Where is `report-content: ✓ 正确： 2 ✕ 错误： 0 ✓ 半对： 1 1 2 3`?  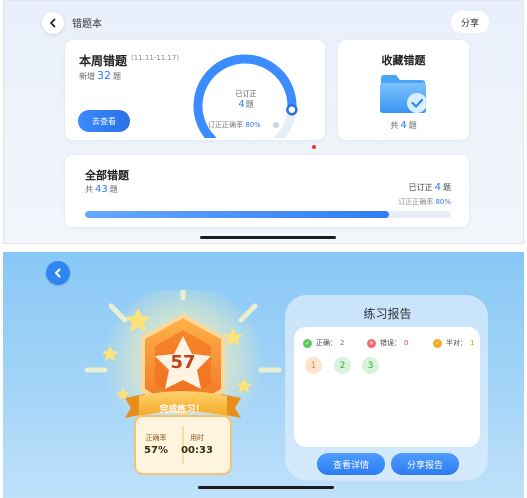 report-content: ✓ 正确： 2 ✕ 错误： 0 ✓ 半对： 1 1 2 3 is located at coordinates (387, 387).